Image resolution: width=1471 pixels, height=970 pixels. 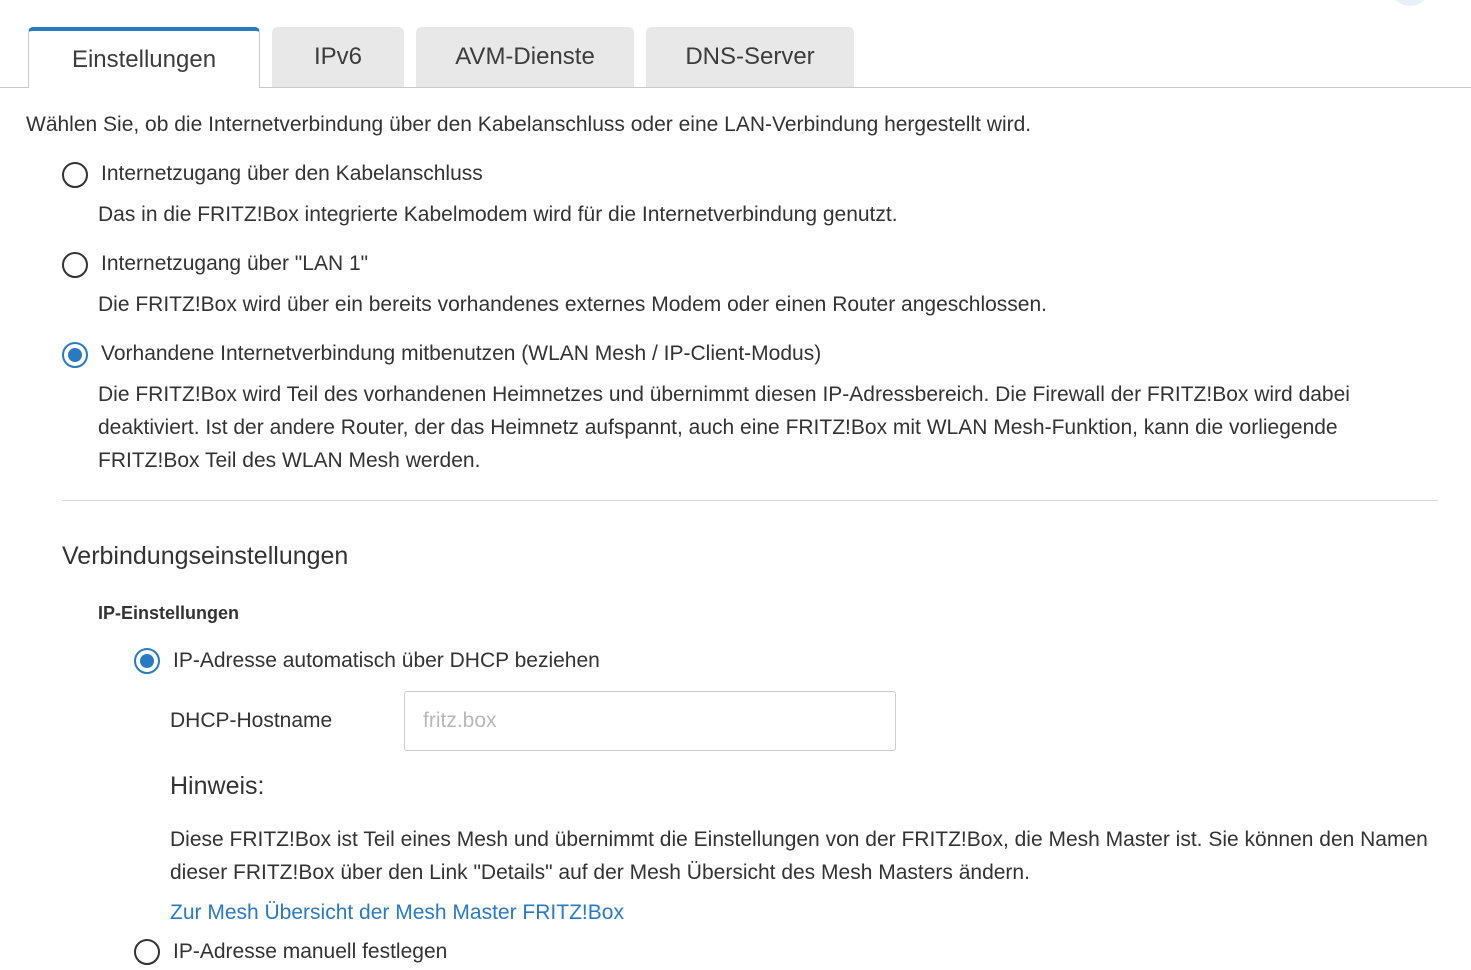 What do you see at coordinates (292, 173) in the screenshot?
I see `radio-label-cable-access: Internetzugang über den Kabelanschluss` at bounding box center [292, 173].